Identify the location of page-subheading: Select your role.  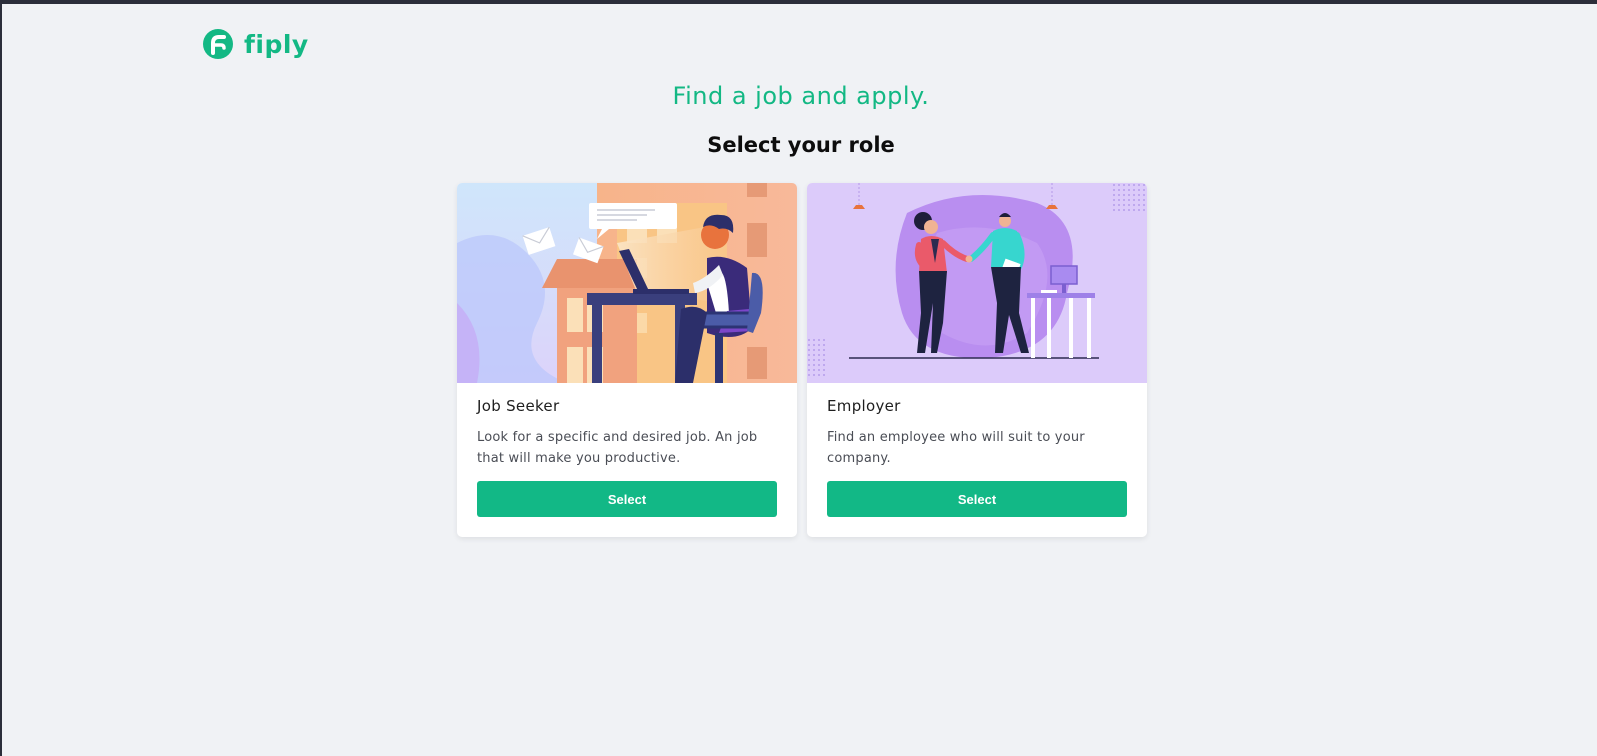
(801, 145).